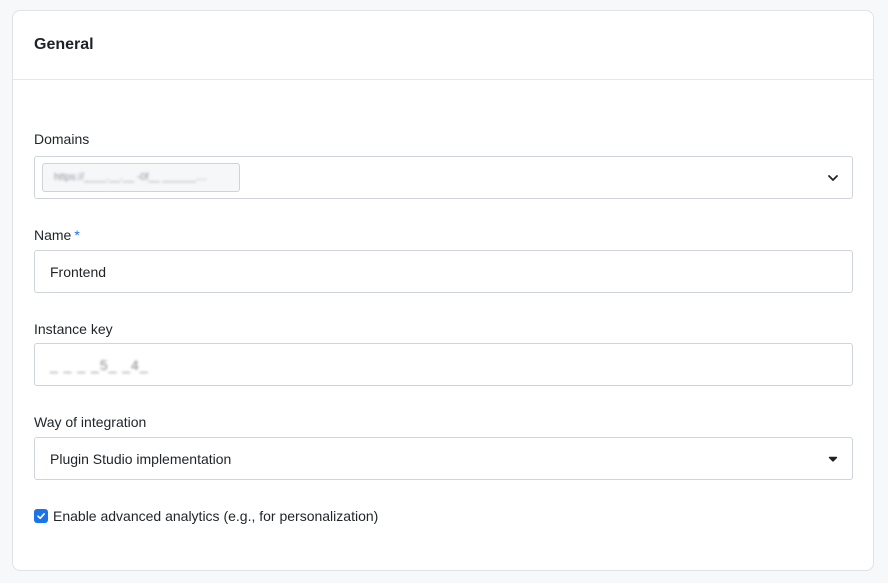 This screenshot has width=888, height=583. What do you see at coordinates (64, 44) in the screenshot?
I see `section-title: General` at bounding box center [64, 44].